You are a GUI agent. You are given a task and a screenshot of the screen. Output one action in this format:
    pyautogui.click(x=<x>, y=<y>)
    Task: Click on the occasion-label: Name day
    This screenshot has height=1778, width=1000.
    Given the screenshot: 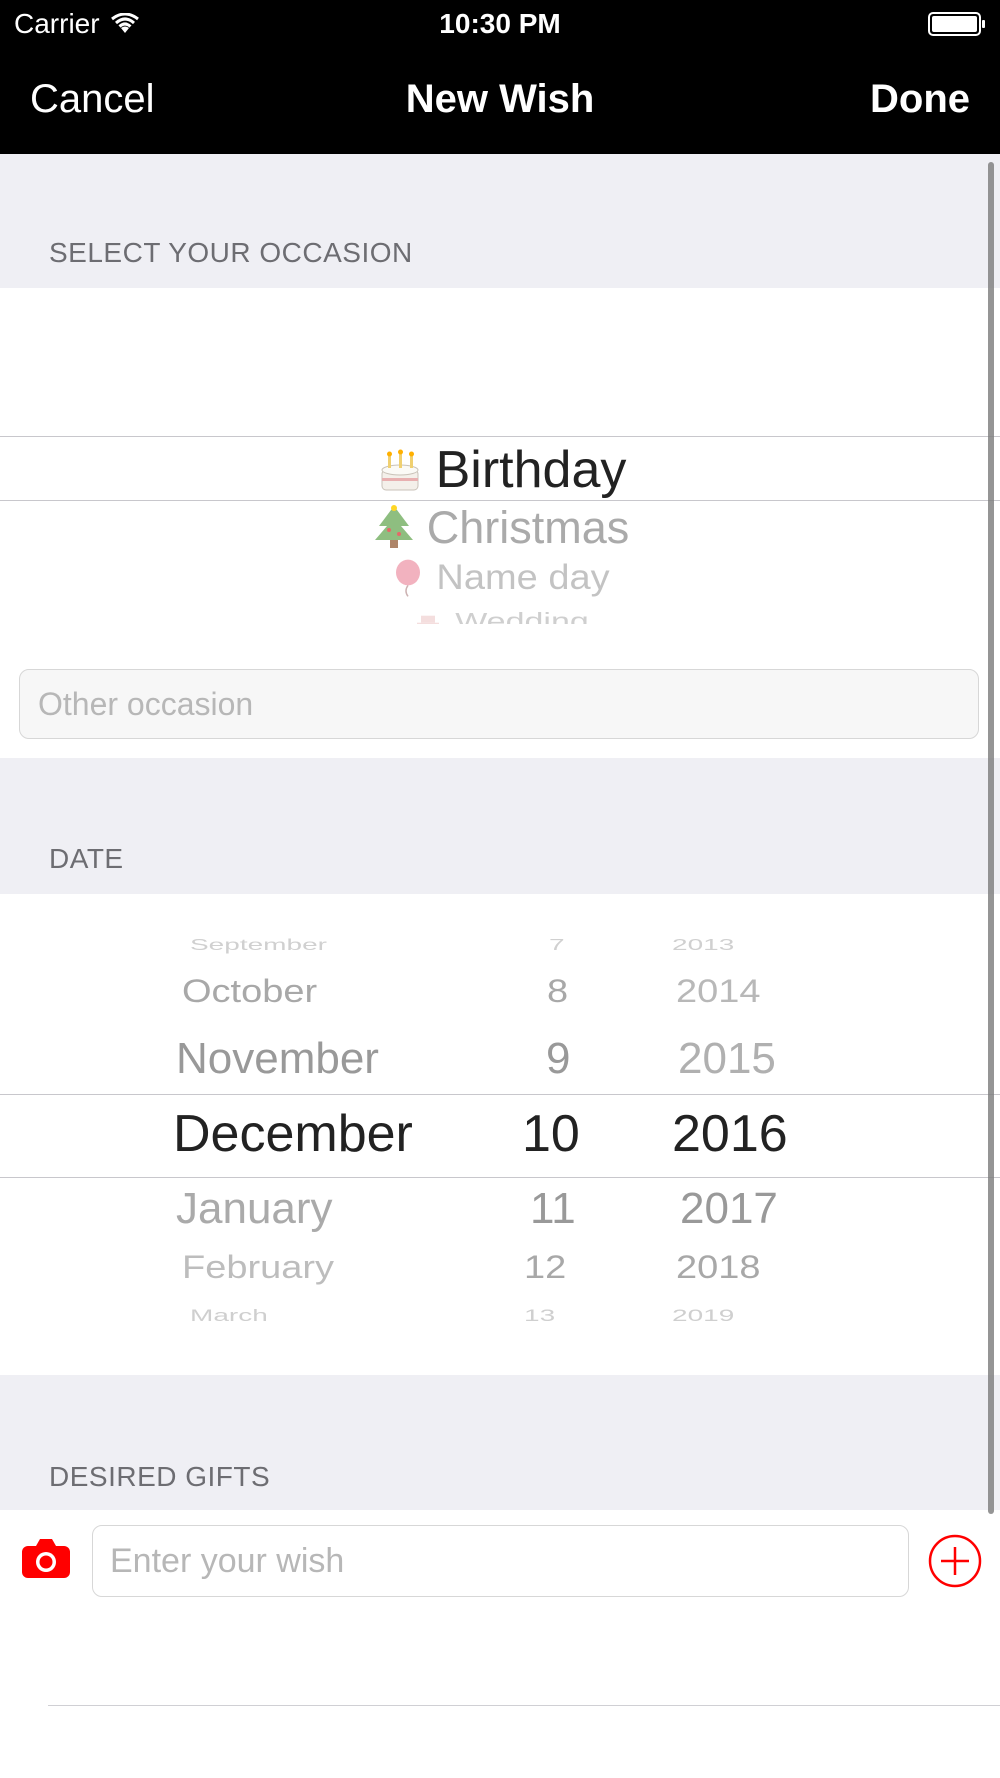 What is the action you would take?
    pyautogui.click(x=523, y=577)
    